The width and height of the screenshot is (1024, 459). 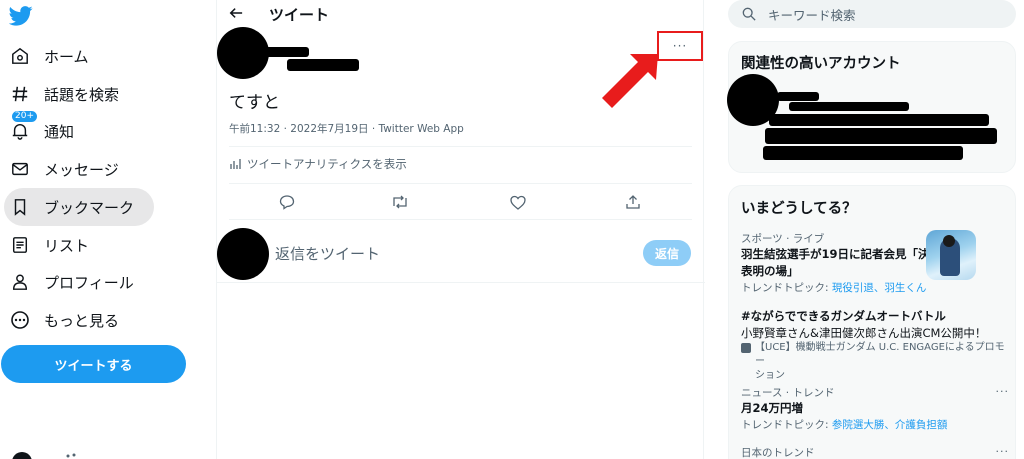 What do you see at coordinates (20, 282) in the screenshot?
I see `person-icon` at bounding box center [20, 282].